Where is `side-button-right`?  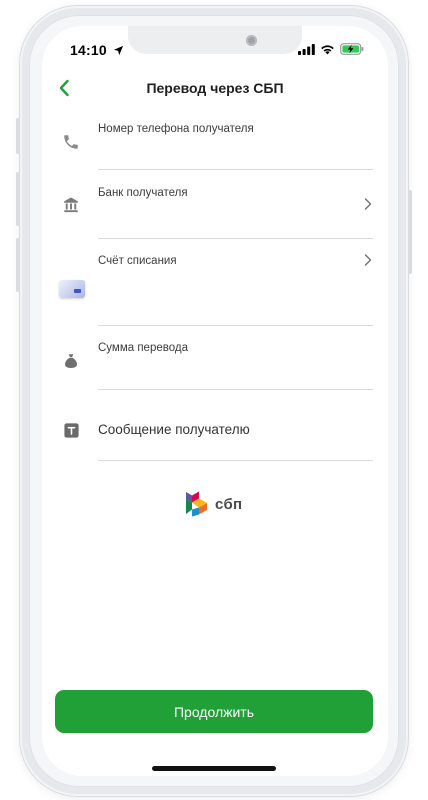
side-button-right is located at coordinates (410, 232).